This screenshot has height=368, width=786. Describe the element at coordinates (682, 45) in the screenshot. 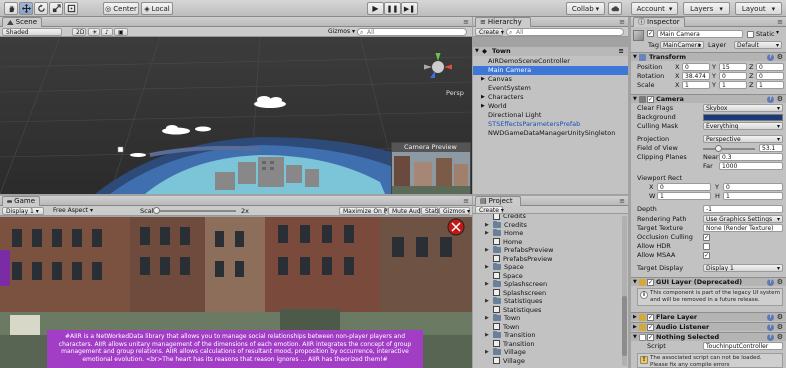

I see `tag-dropdown: MainCamera` at that location.